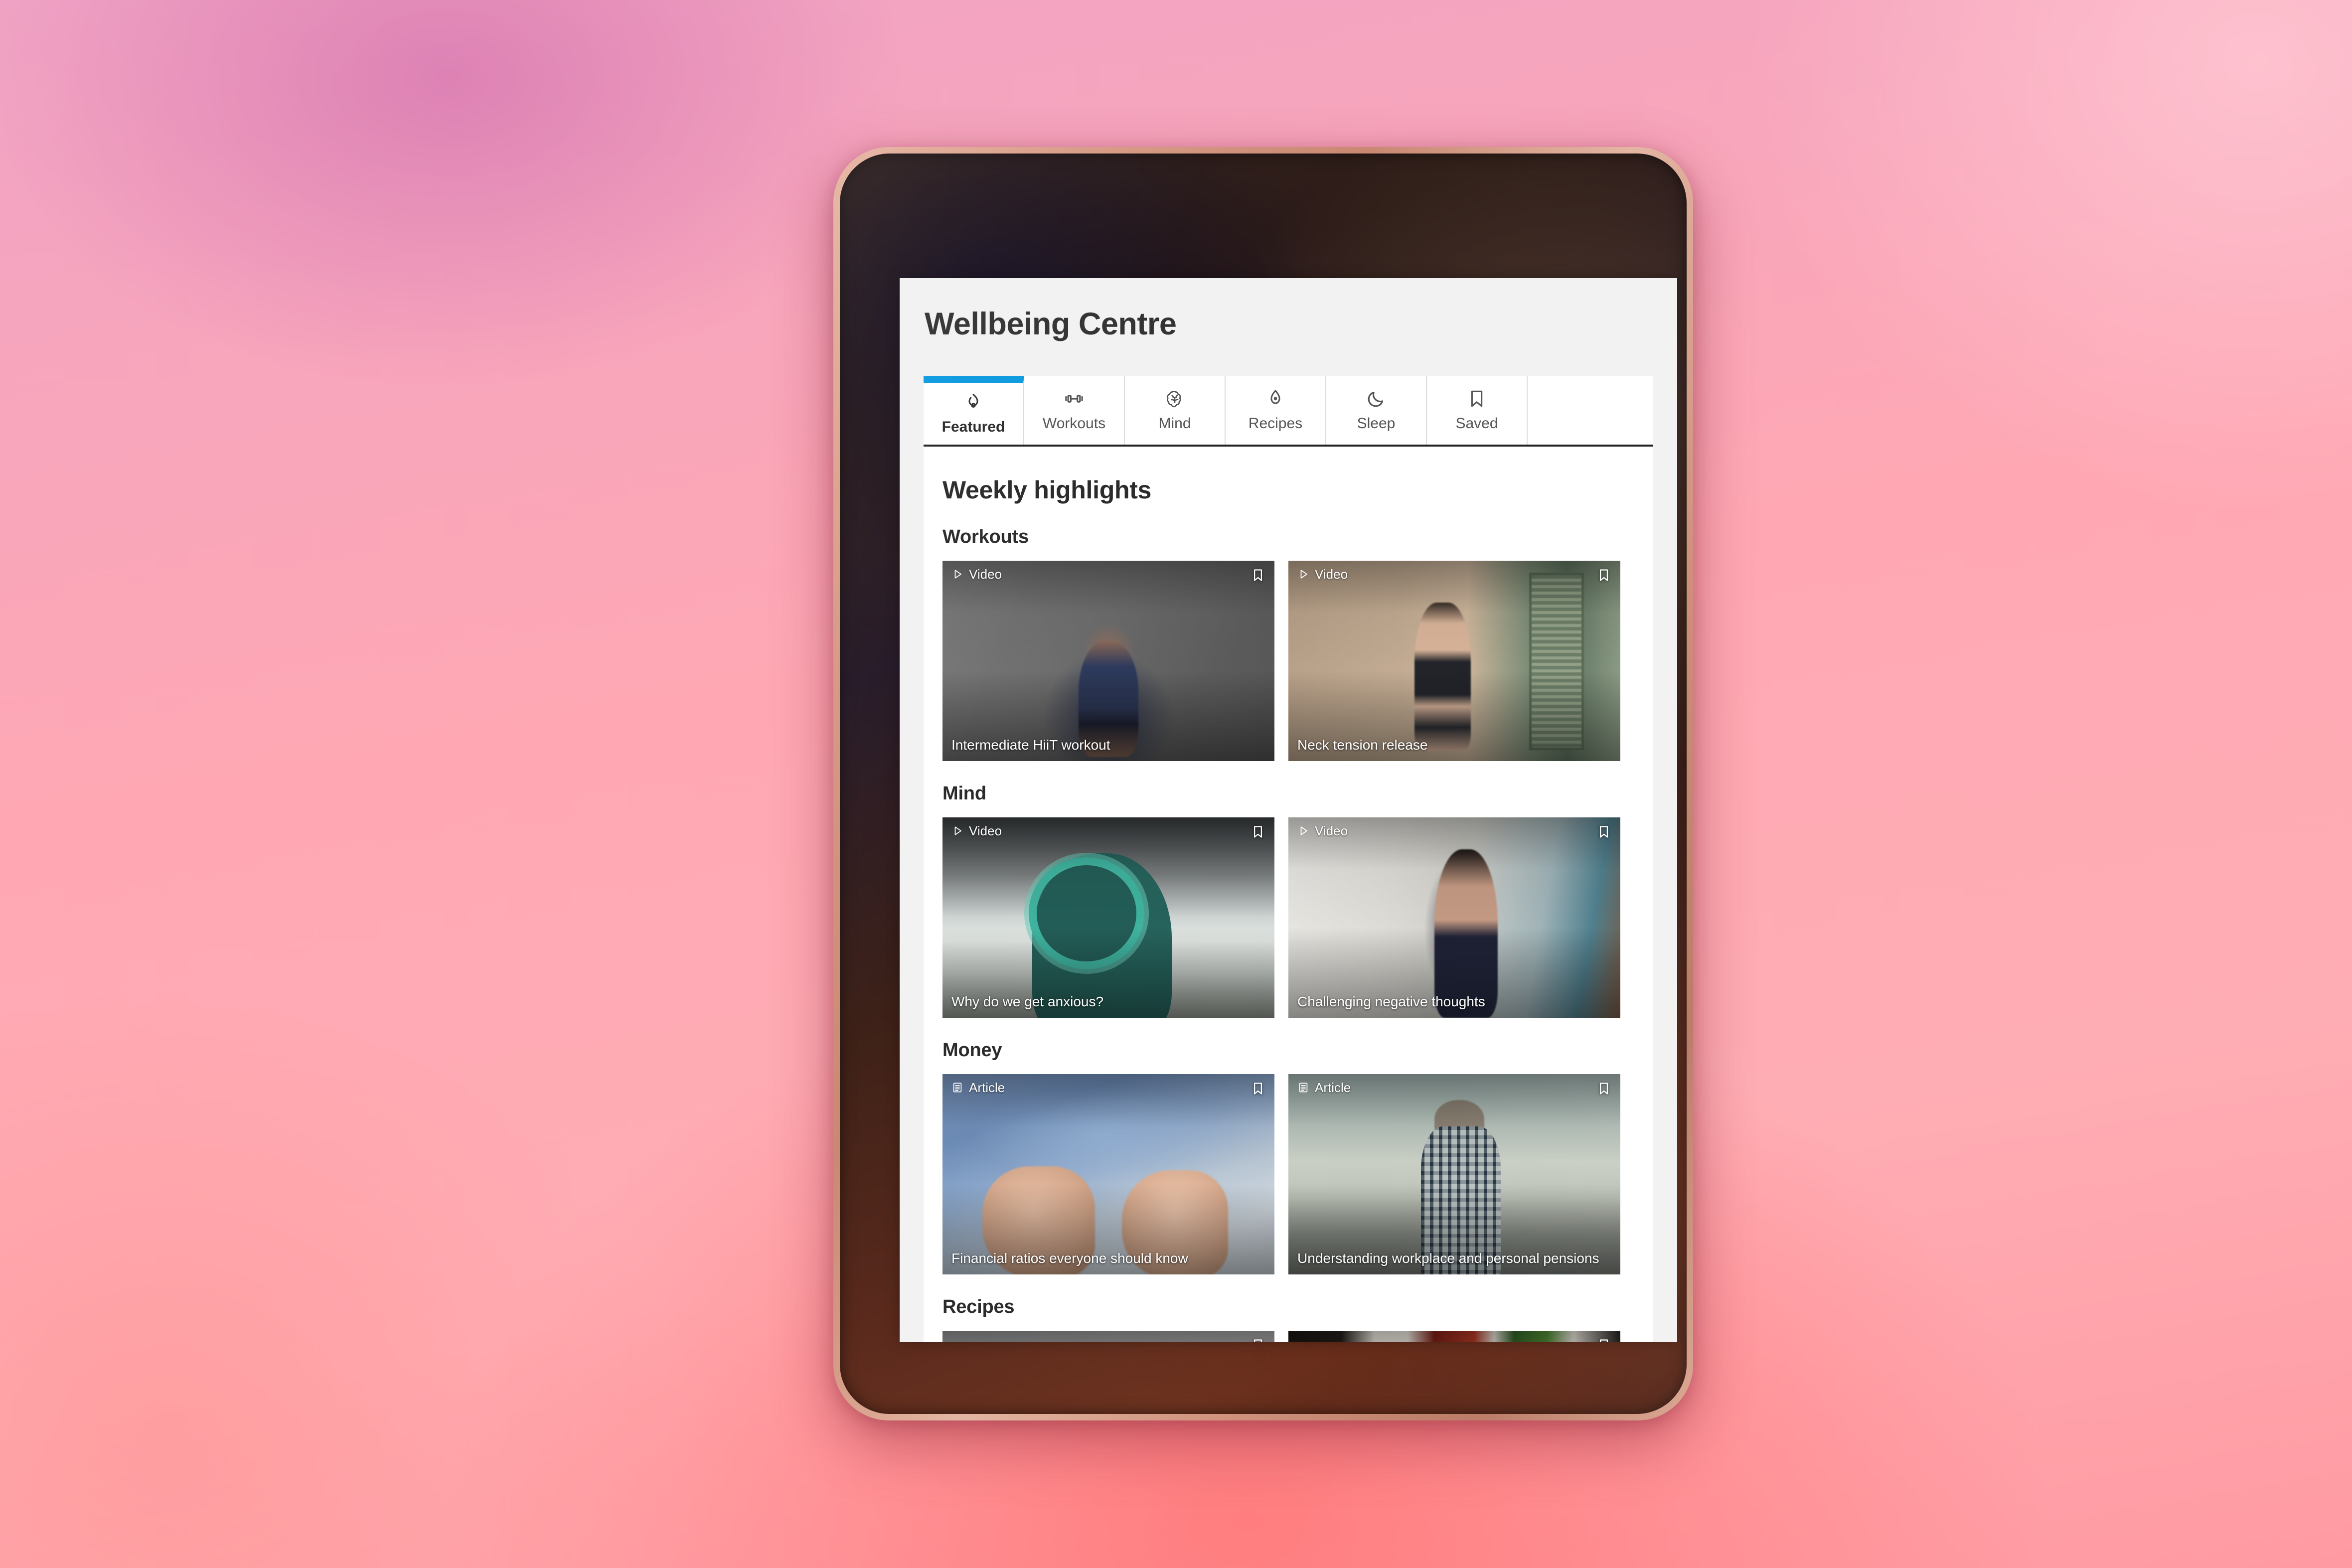 Image resolution: width=2352 pixels, height=1568 pixels. I want to click on page-title: Wellbeing Centre, so click(1051, 324).